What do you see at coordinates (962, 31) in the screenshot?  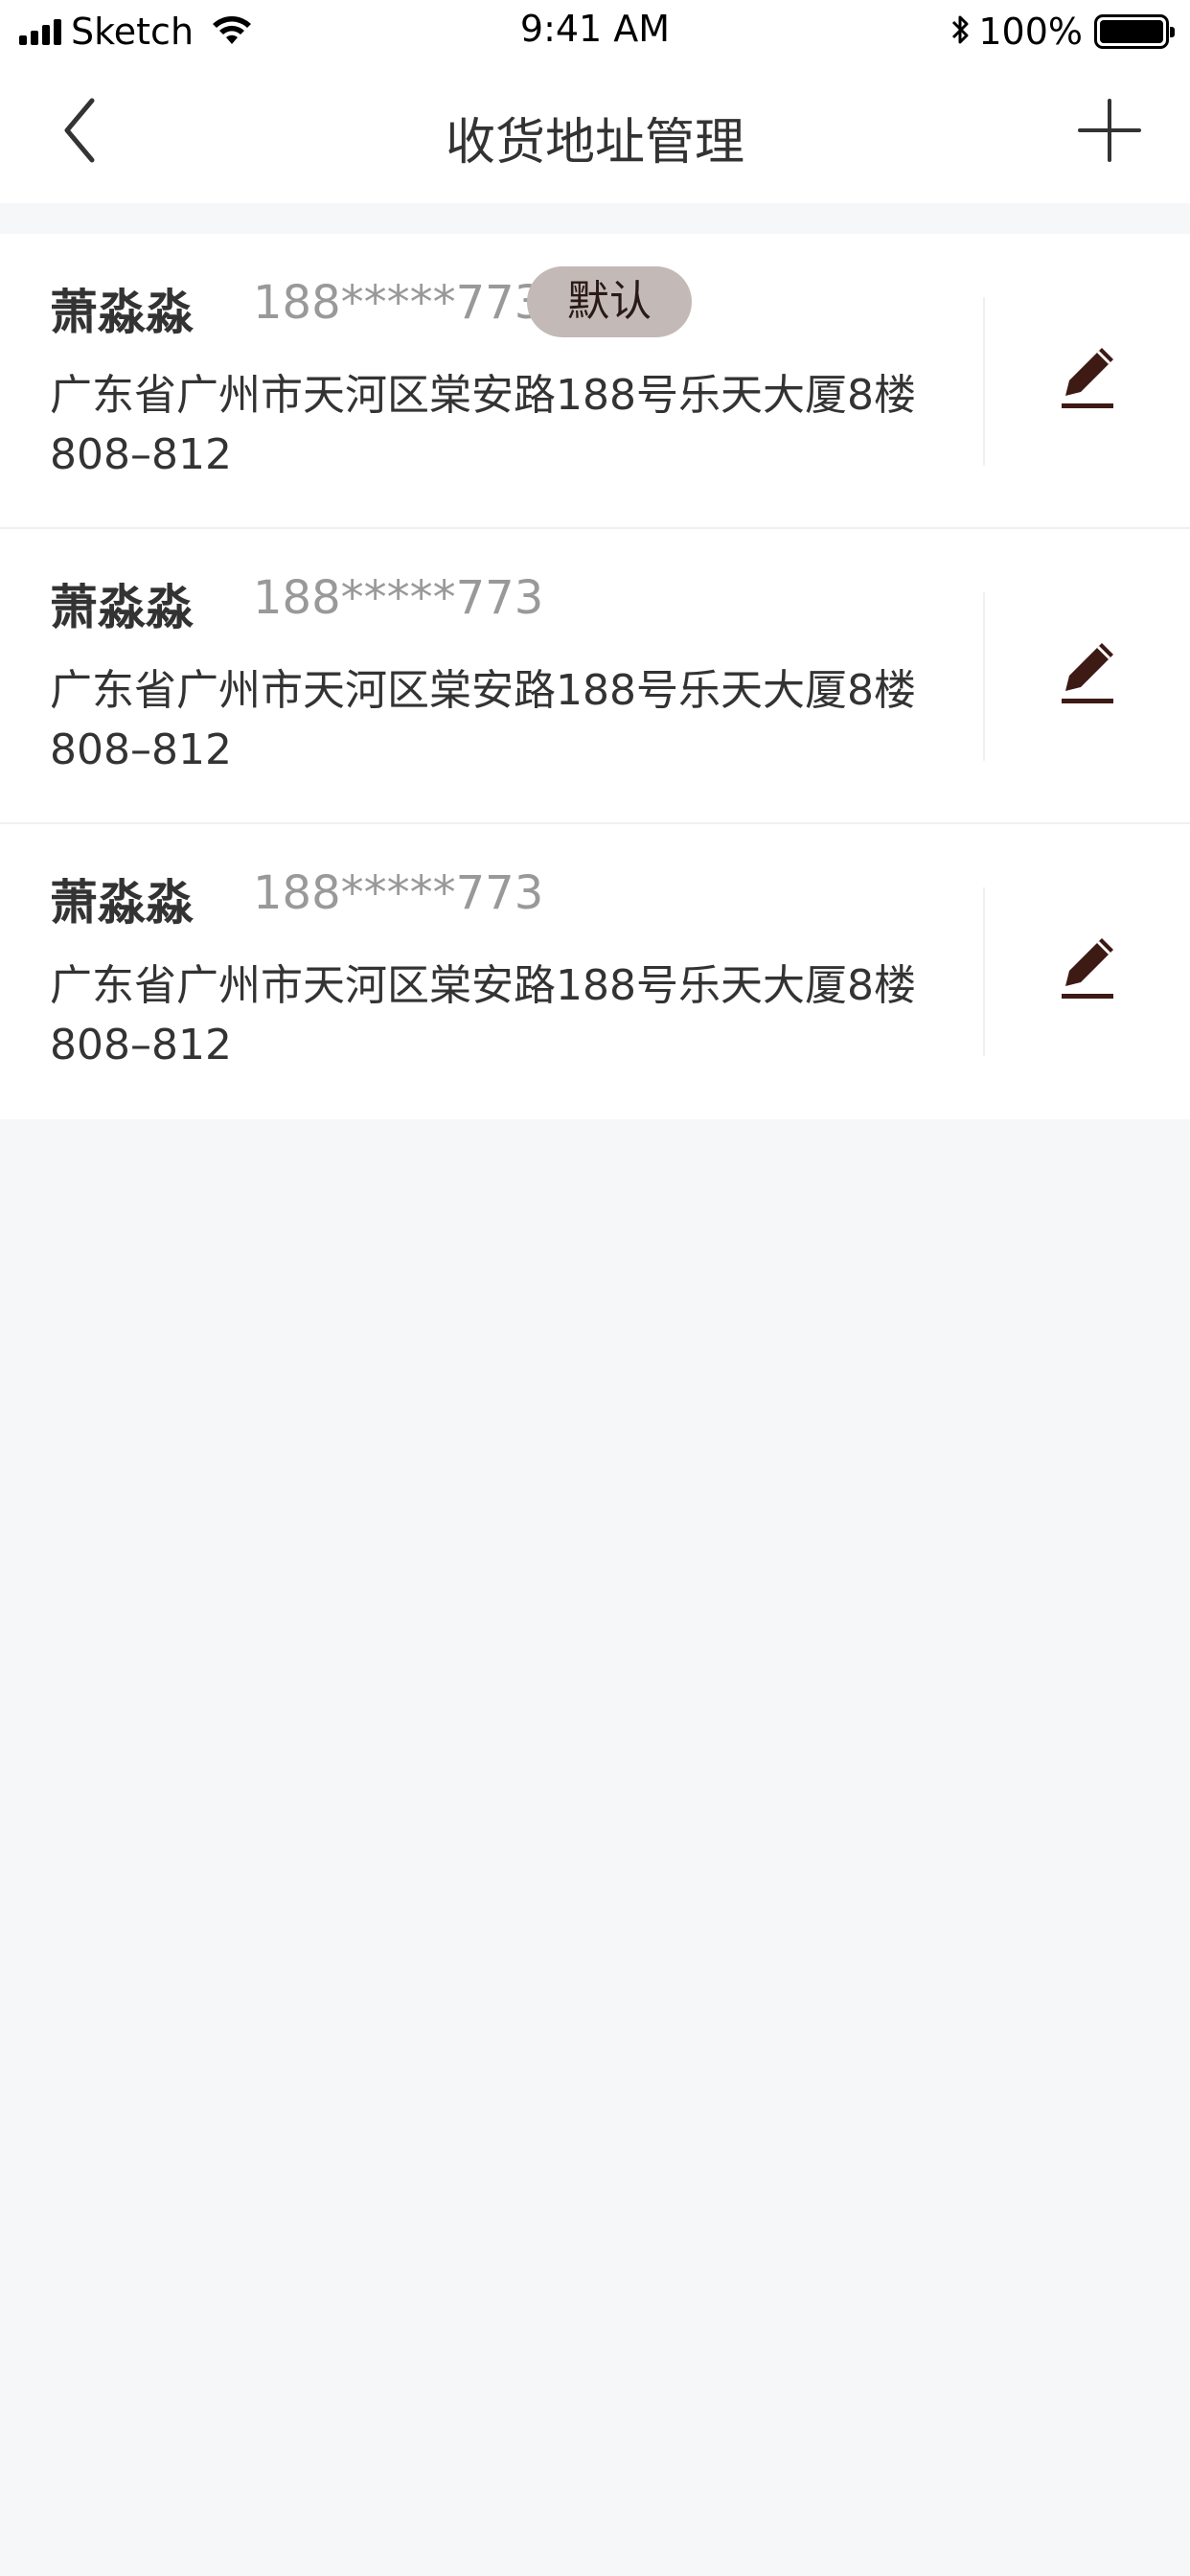 I see `bluetooth-icon` at bounding box center [962, 31].